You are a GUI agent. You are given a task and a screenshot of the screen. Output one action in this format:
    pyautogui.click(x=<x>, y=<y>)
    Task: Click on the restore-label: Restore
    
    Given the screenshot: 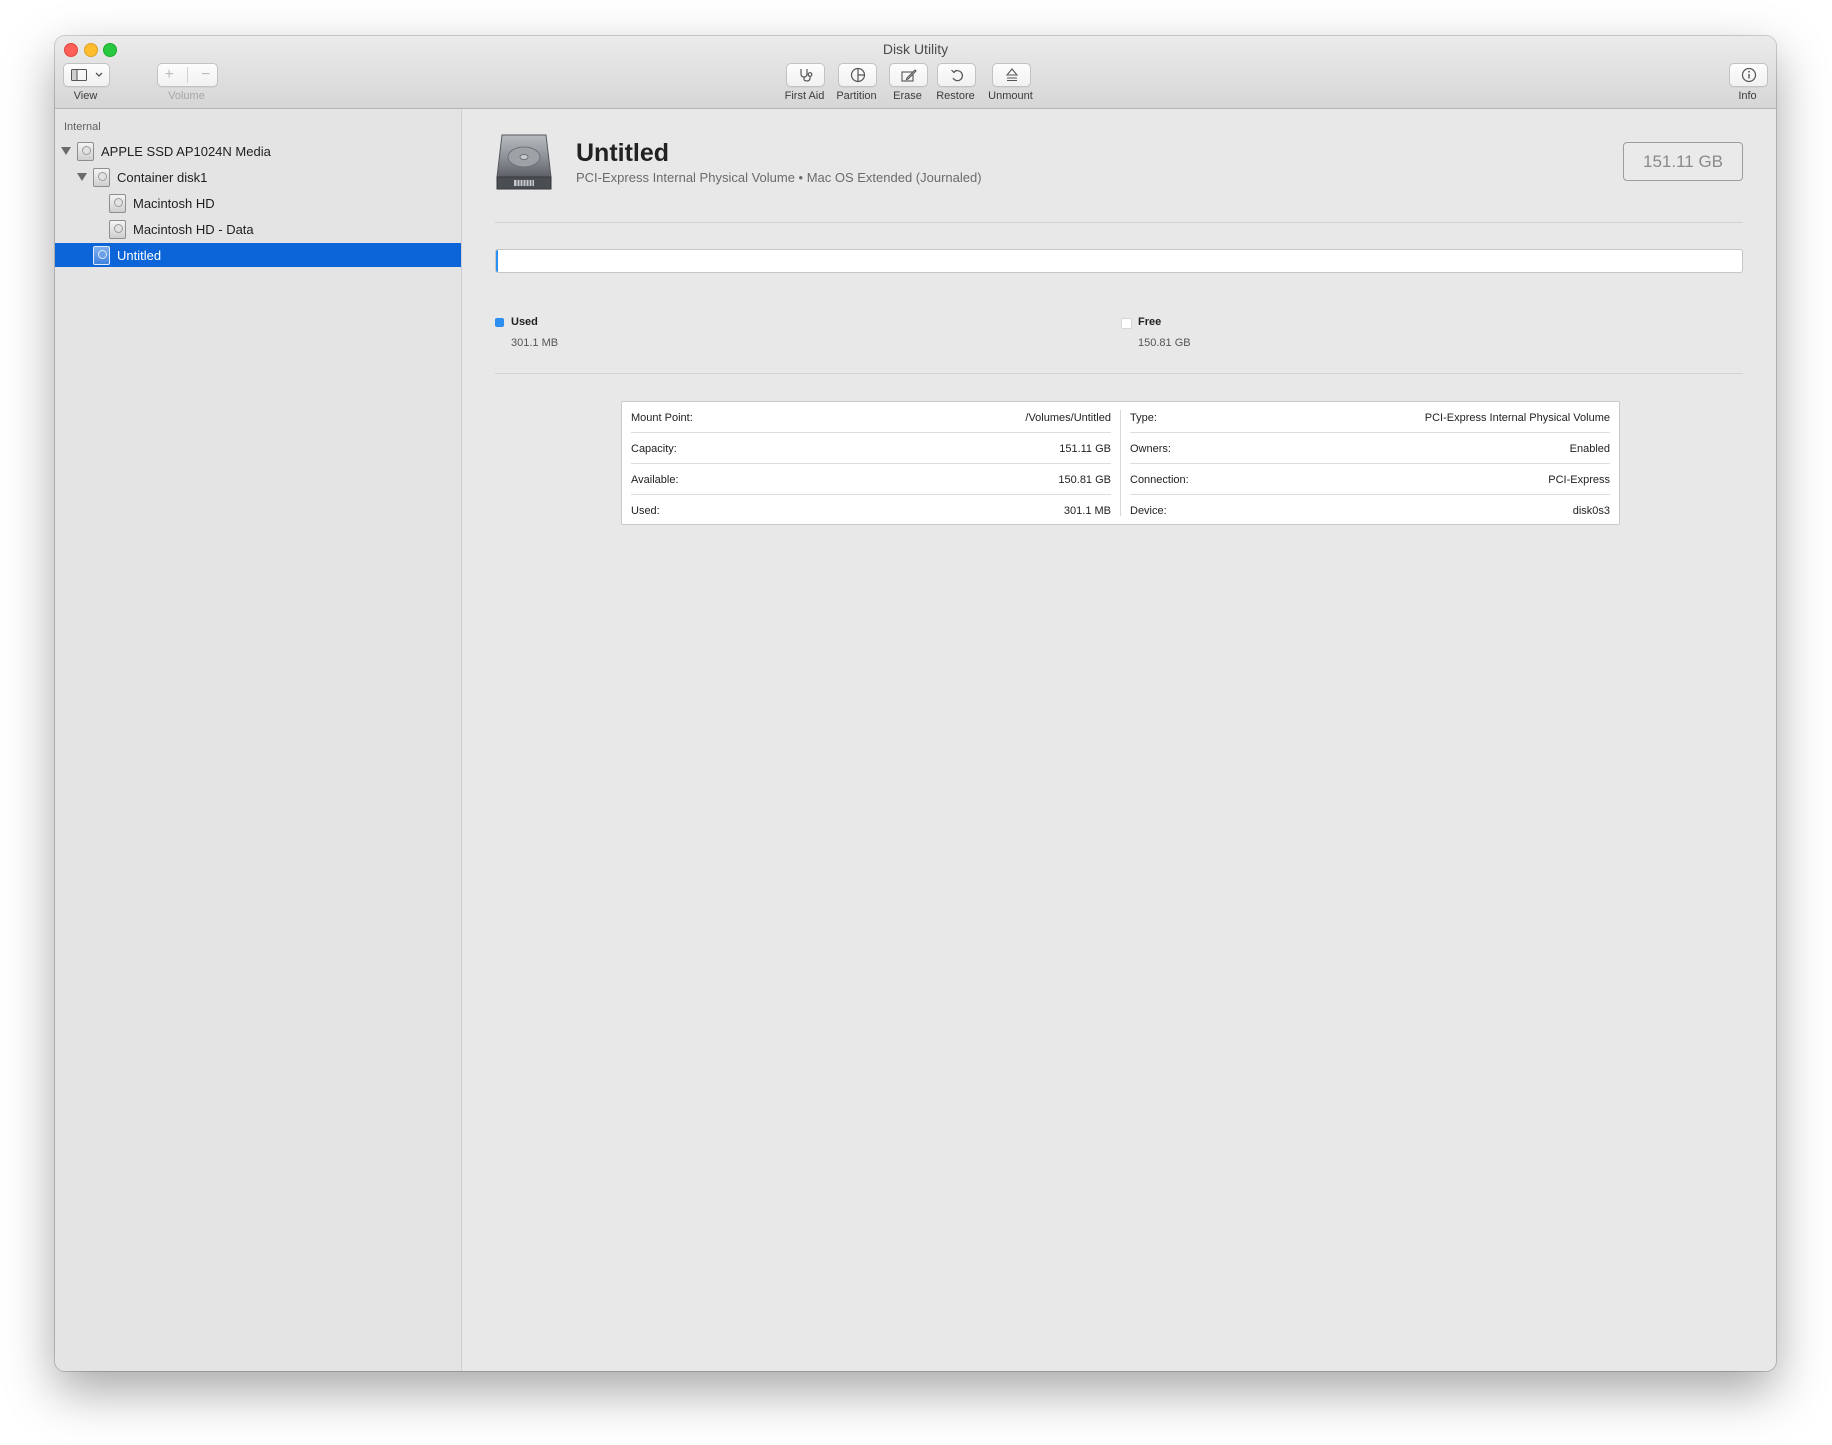 What is the action you would take?
    pyautogui.click(x=955, y=96)
    